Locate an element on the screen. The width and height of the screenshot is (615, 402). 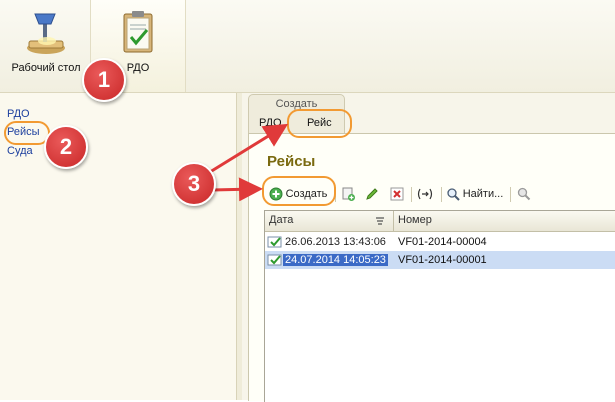
section-desktop: Рабочий стол is located at coordinates (46, 46).